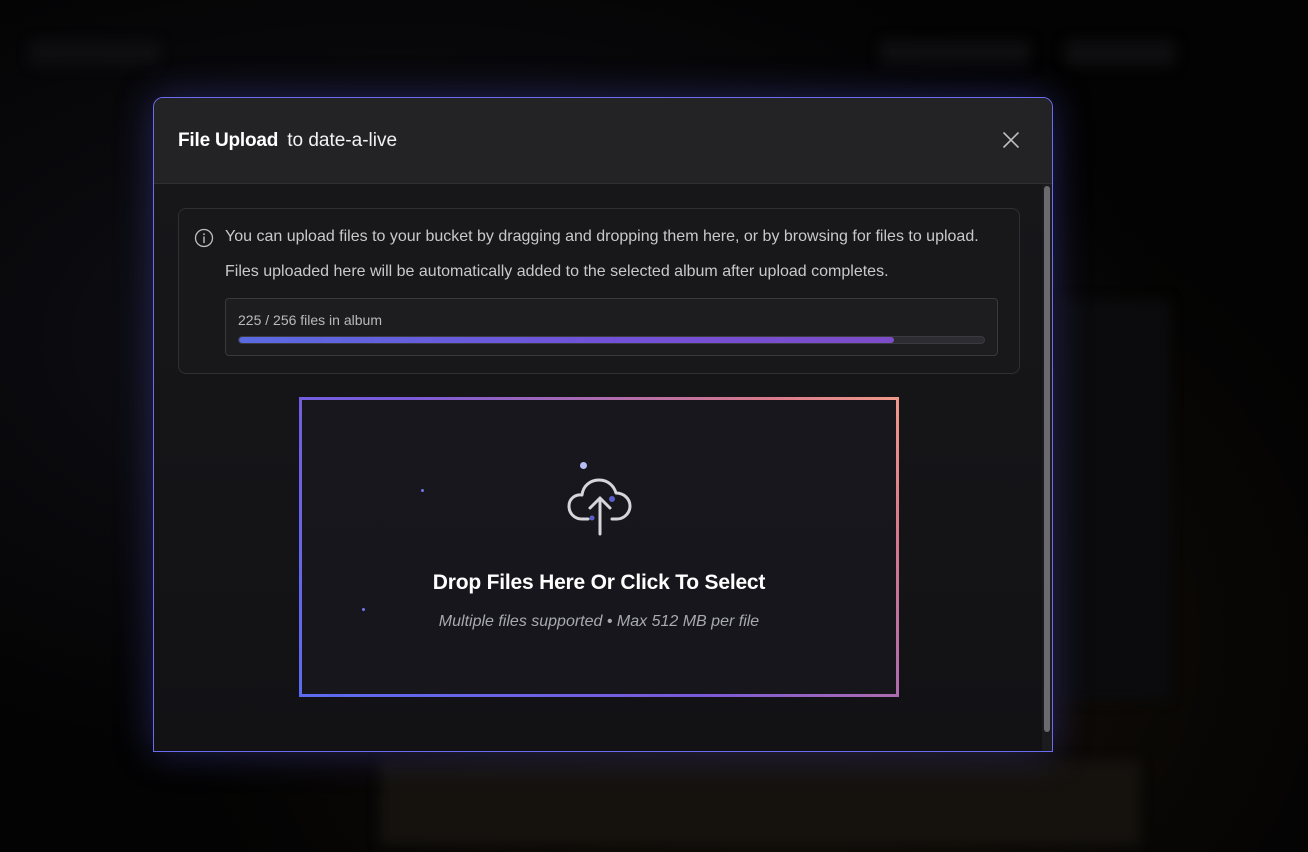  Describe the element at coordinates (611, 327) in the screenshot. I see `album-progress-card: 225 / 256 files in album` at that location.